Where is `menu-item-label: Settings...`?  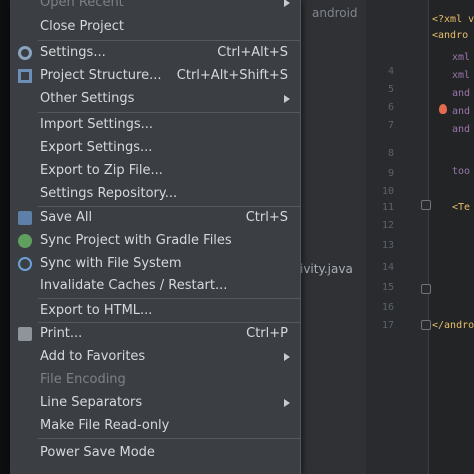 menu-item-label: Settings... is located at coordinates (73, 52).